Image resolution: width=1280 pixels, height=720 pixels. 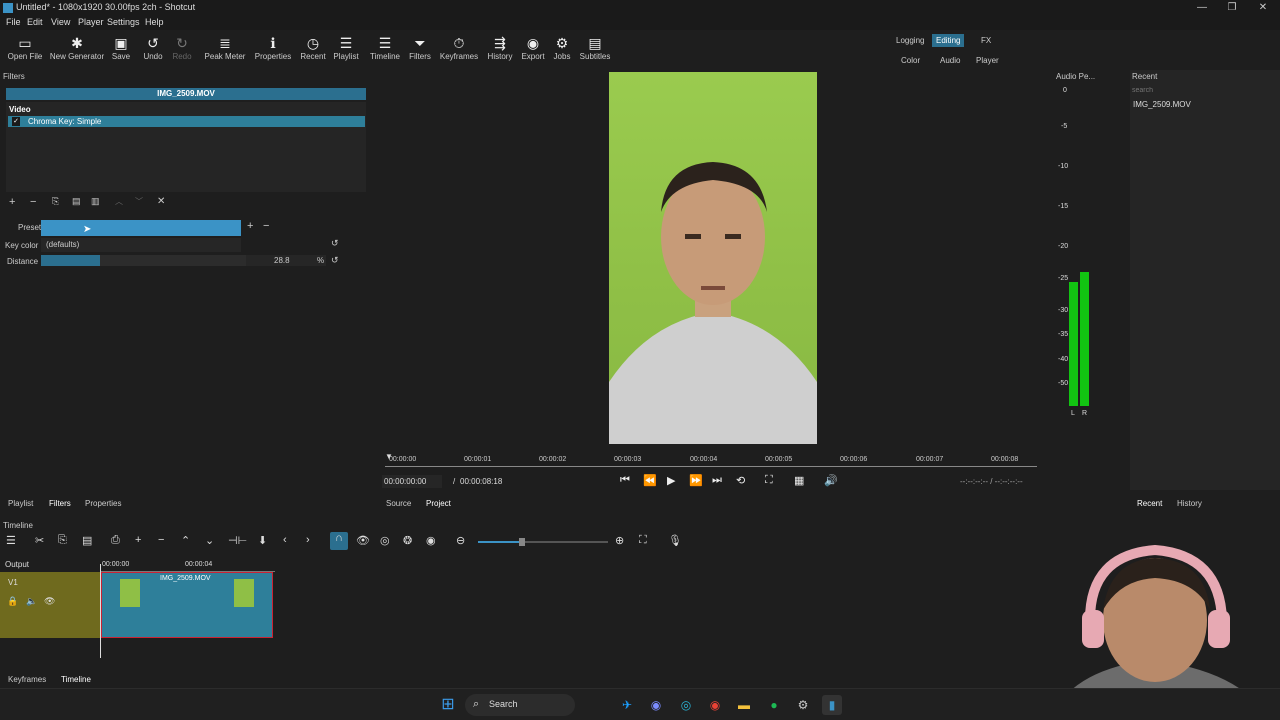 I want to click on overwrite-icon: ⌄, so click(x=209, y=540).